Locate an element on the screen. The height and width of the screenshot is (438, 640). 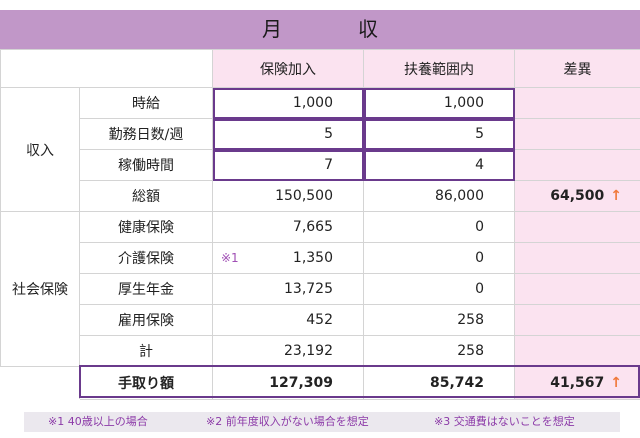
gross-difference-value: 64,500 is located at coordinates (577, 196).